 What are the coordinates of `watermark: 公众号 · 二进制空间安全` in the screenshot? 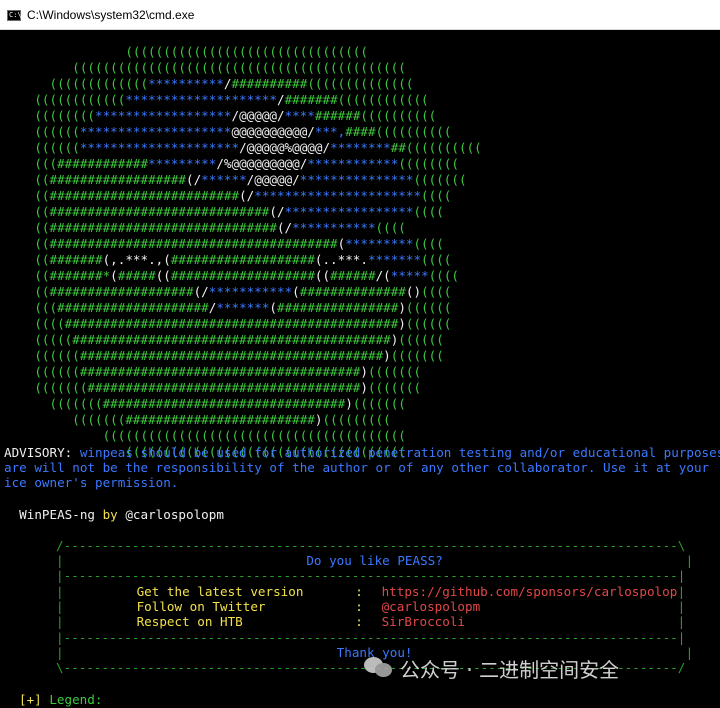 It's located at (491, 668).